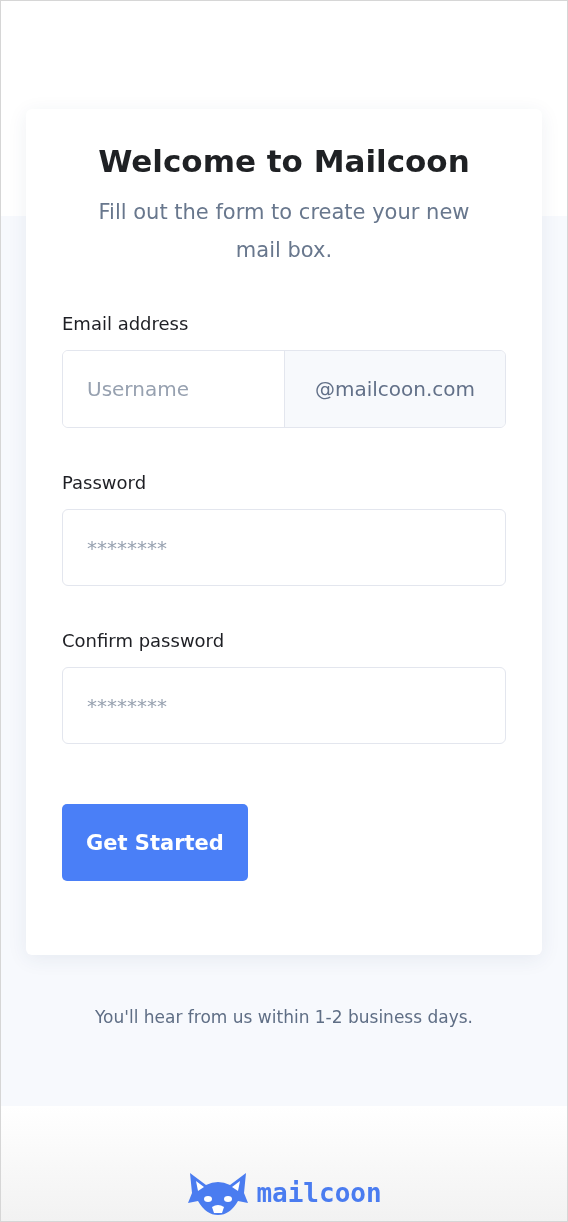 This screenshot has width=568, height=1222. Describe the element at coordinates (104, 482) in the screenshot. I see `field-label: Password` at that location.